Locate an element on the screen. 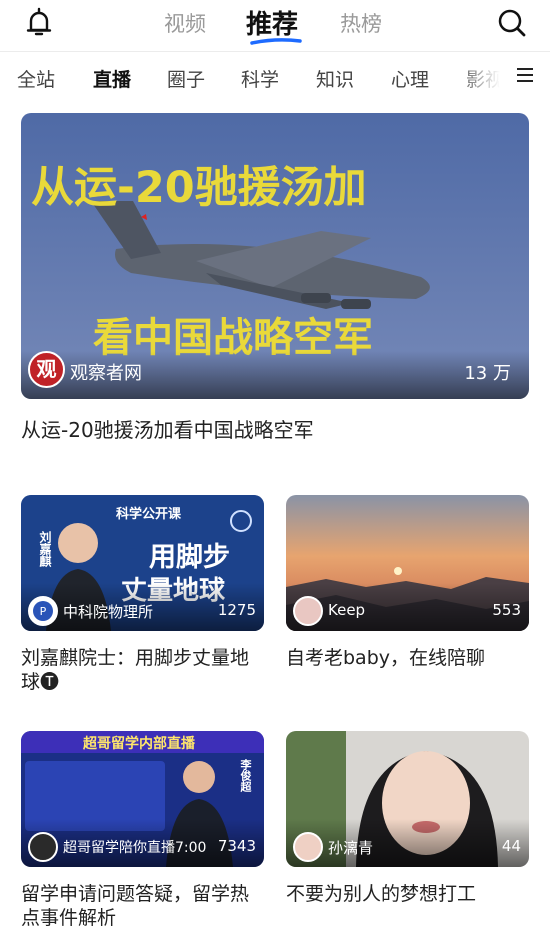  card-3-title-line-1: 留学申请问题答疑，留学热 is located at coordinates (135, 894).